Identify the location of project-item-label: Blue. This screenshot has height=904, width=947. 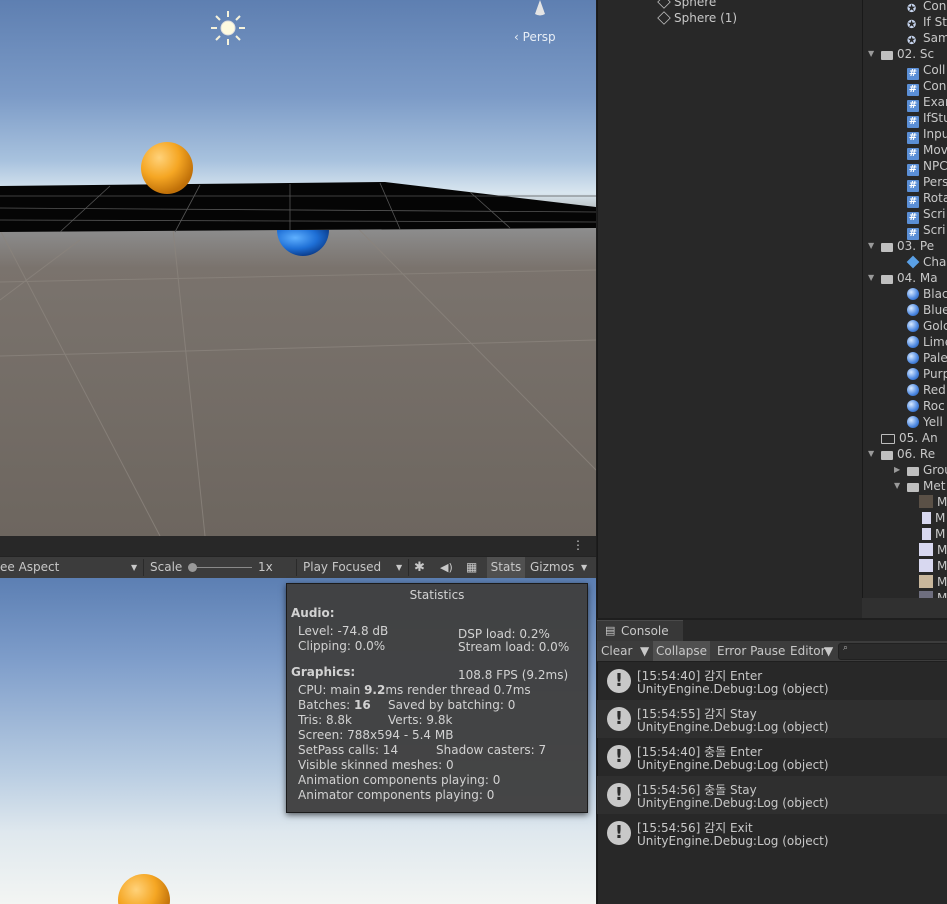
(935, 310).